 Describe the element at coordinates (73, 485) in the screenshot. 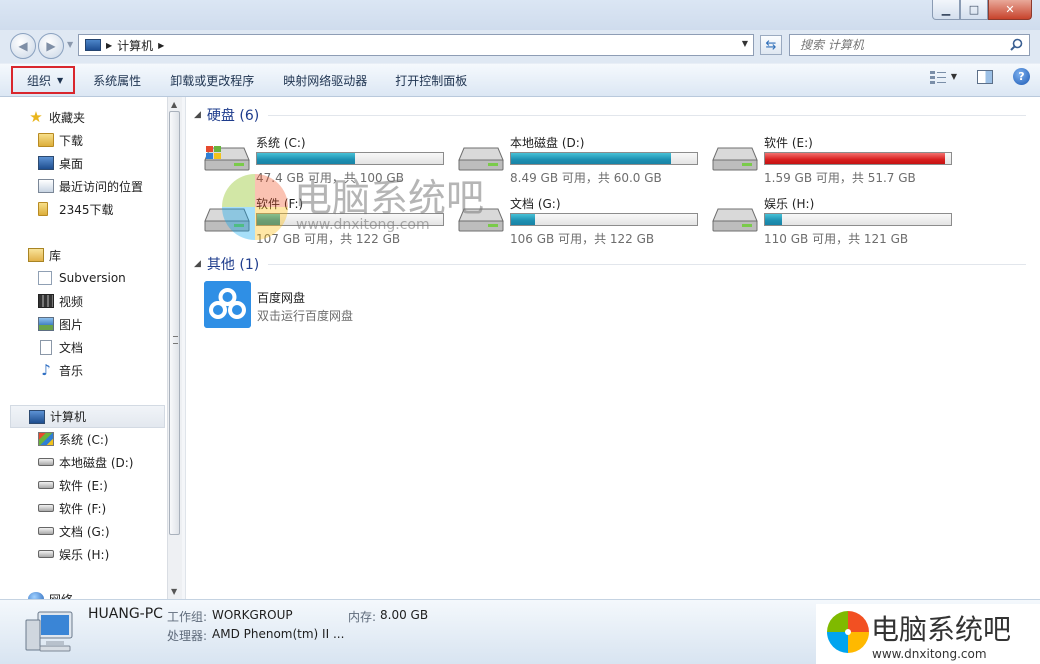

I see `nav-item-drive-e: 软件 (E:)` at that location.